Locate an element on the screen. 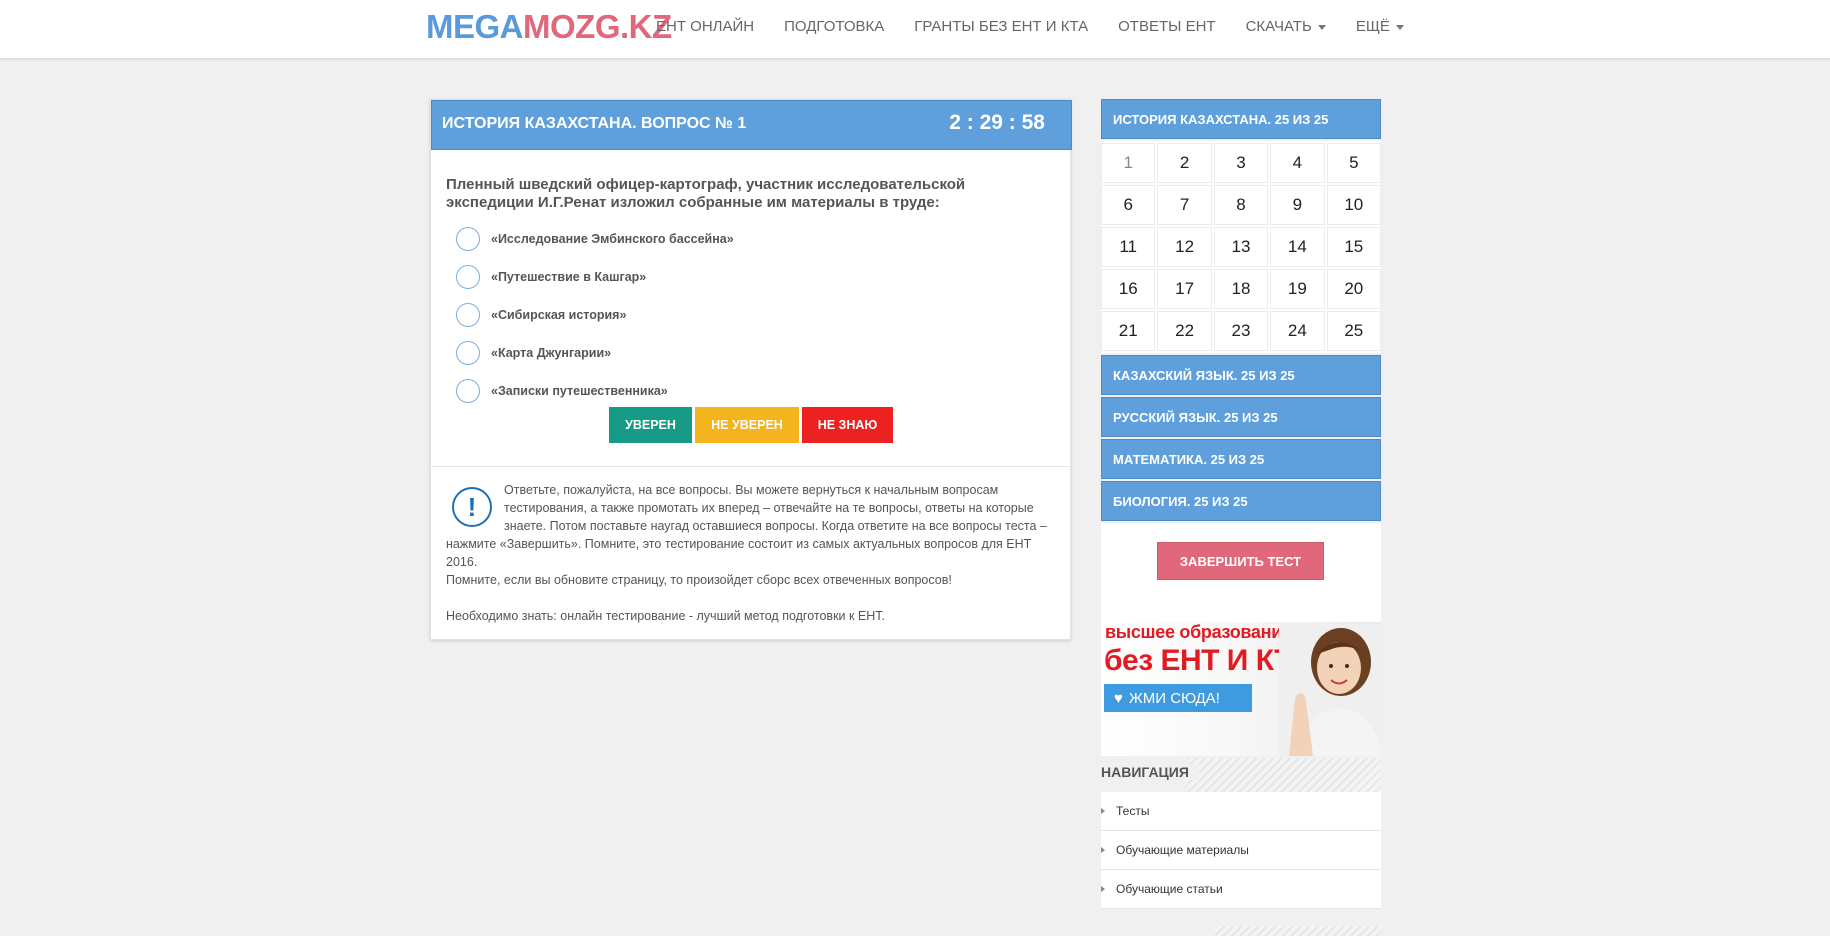  nav-otvety: ОТВЕТЫ ЕНТ is located at coordinates (1166, 27).